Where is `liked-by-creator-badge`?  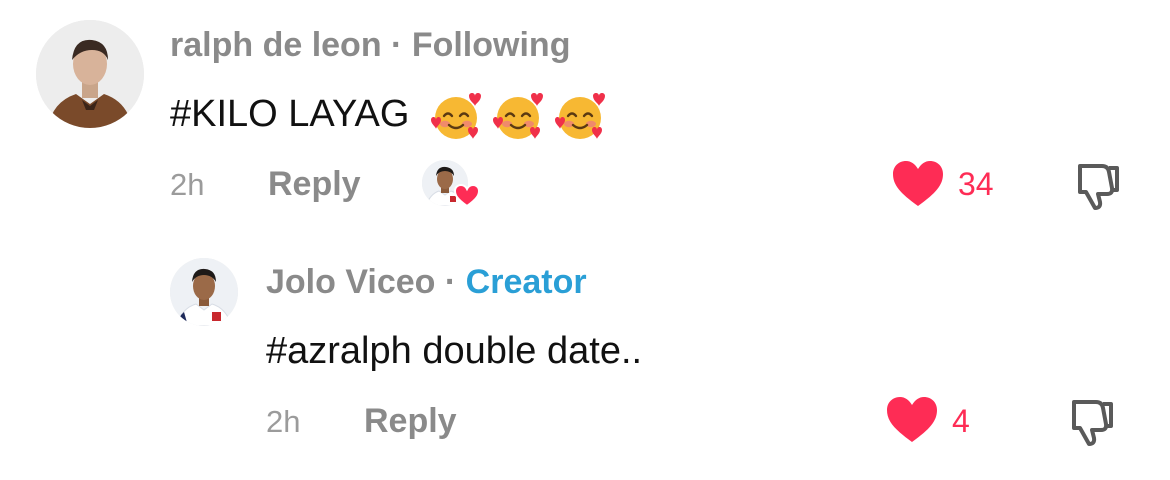 liked-by-creator-badge is located at coordinates (451, 186).